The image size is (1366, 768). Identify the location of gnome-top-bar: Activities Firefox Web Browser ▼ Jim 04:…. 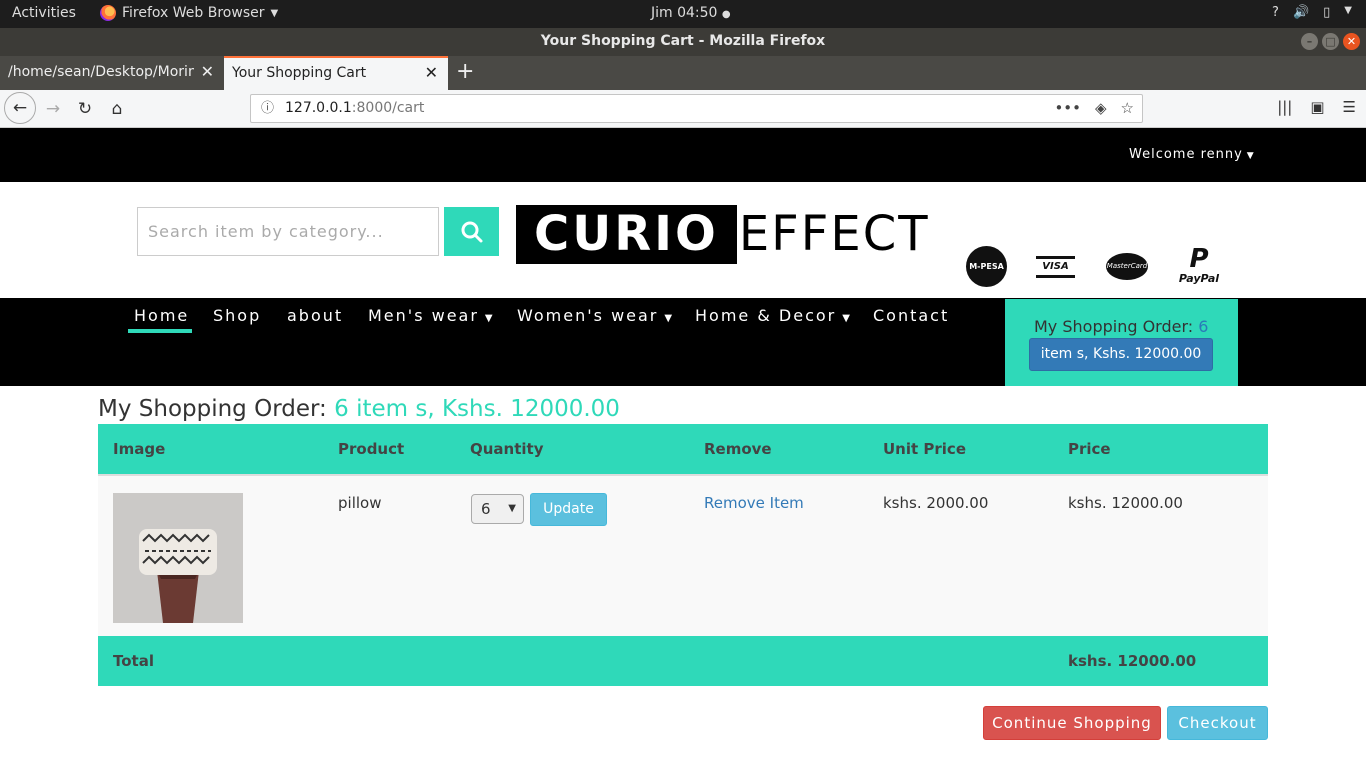
(683, 14).